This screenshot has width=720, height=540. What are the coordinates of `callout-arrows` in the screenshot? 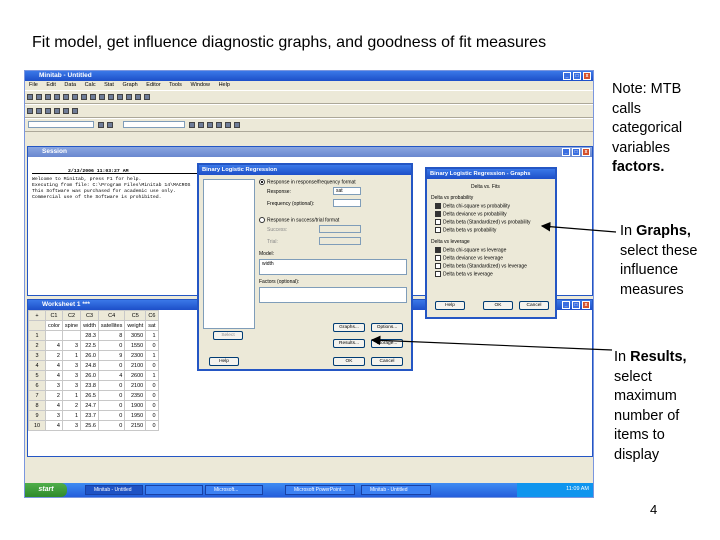 It's located at (493, 286).